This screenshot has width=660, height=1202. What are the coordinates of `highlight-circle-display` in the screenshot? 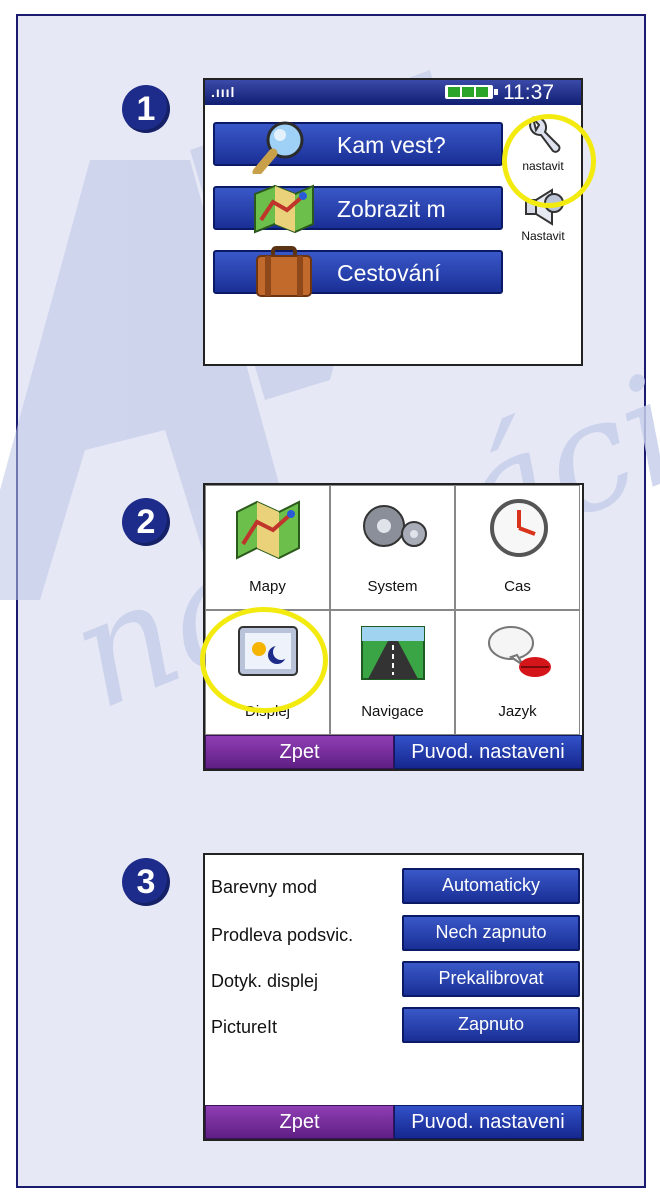 It's located at (264, 660).